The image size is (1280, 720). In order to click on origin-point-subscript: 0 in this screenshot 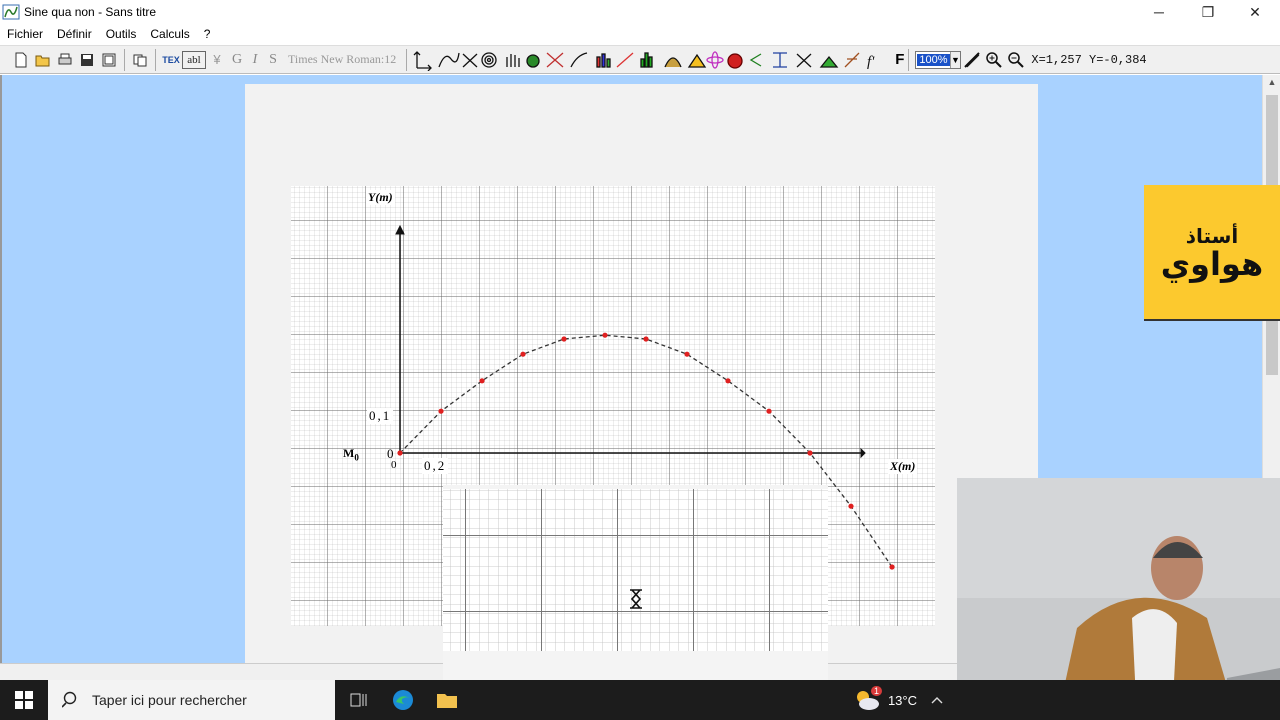, I will do `click(356, 457)`.